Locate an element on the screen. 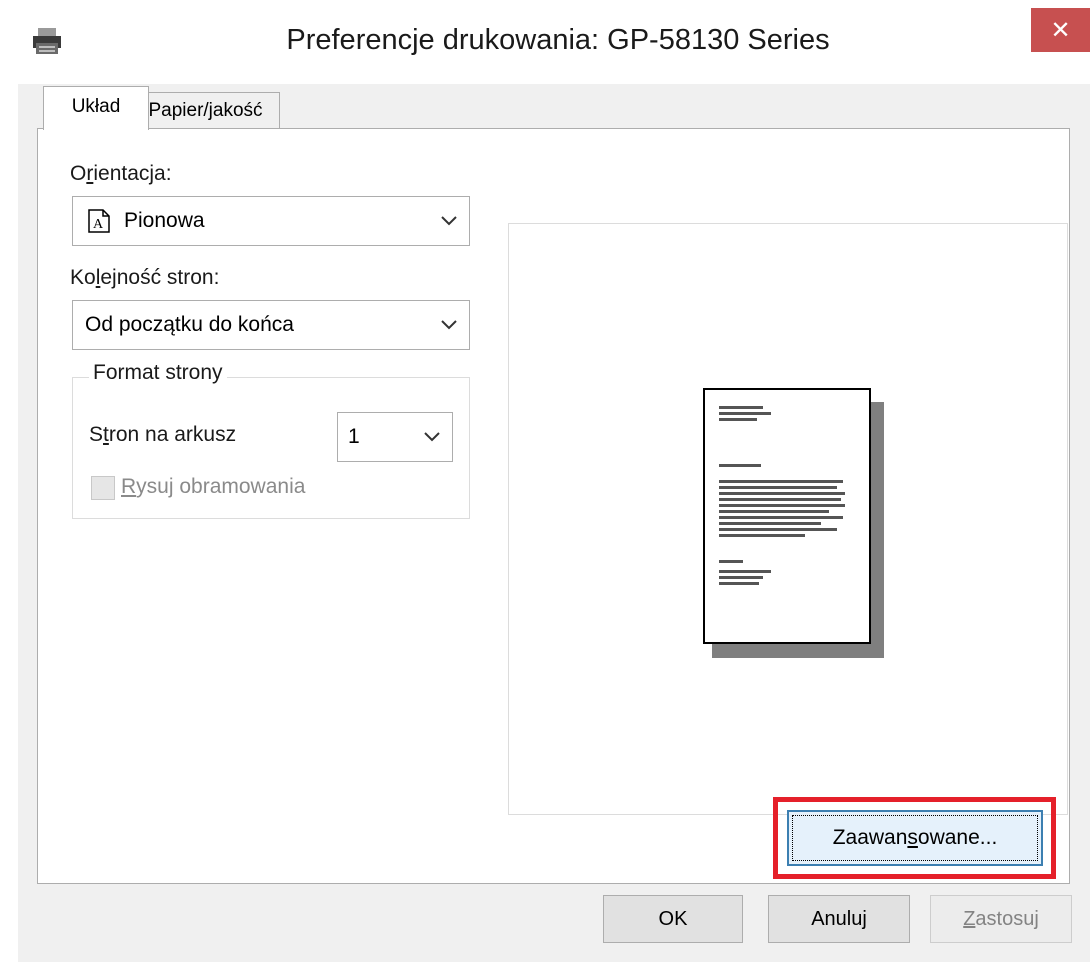 This screenshot has width=1090, height=962. page-format-title: Format strony is located at coordinates (158, 373).